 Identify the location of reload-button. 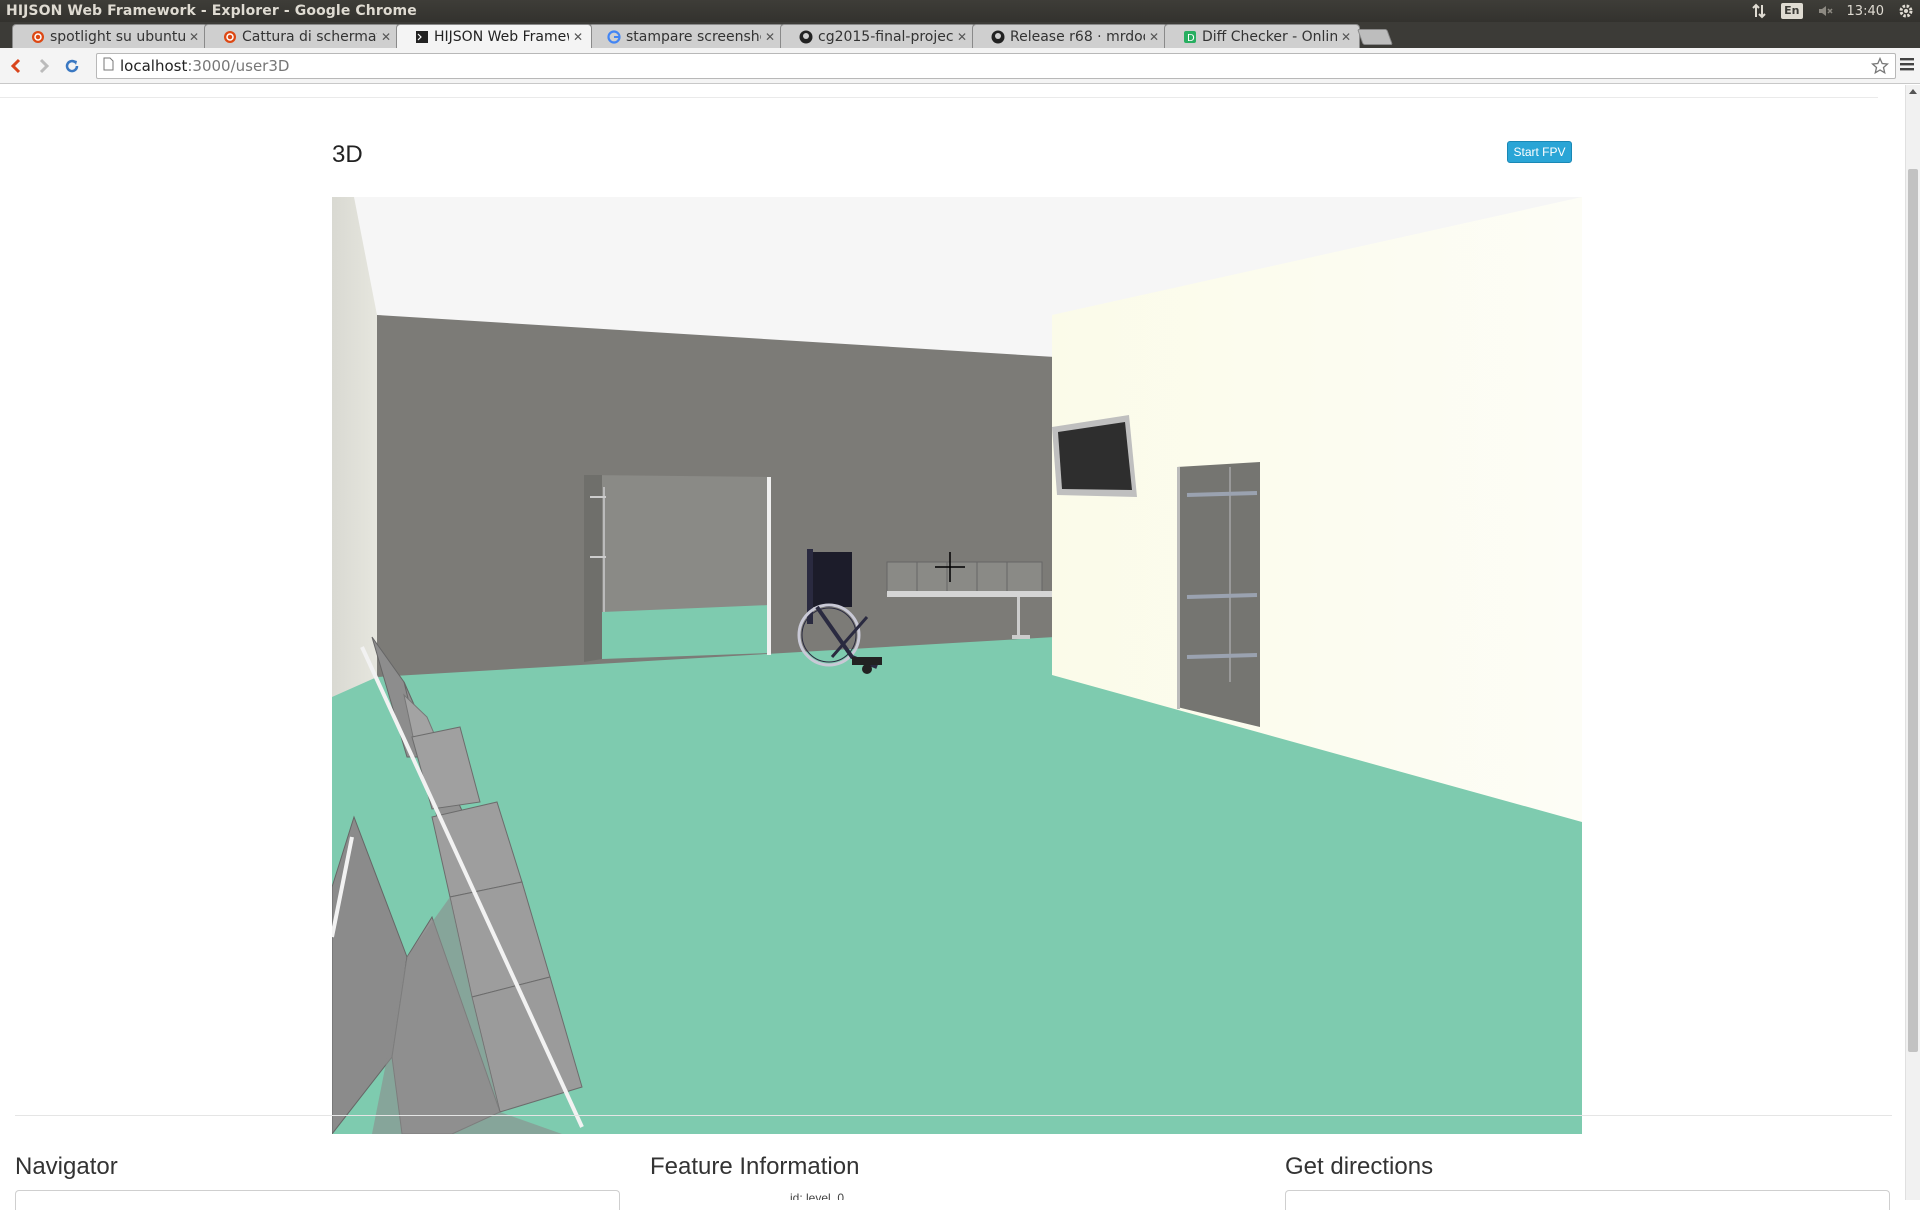
(72, 66).